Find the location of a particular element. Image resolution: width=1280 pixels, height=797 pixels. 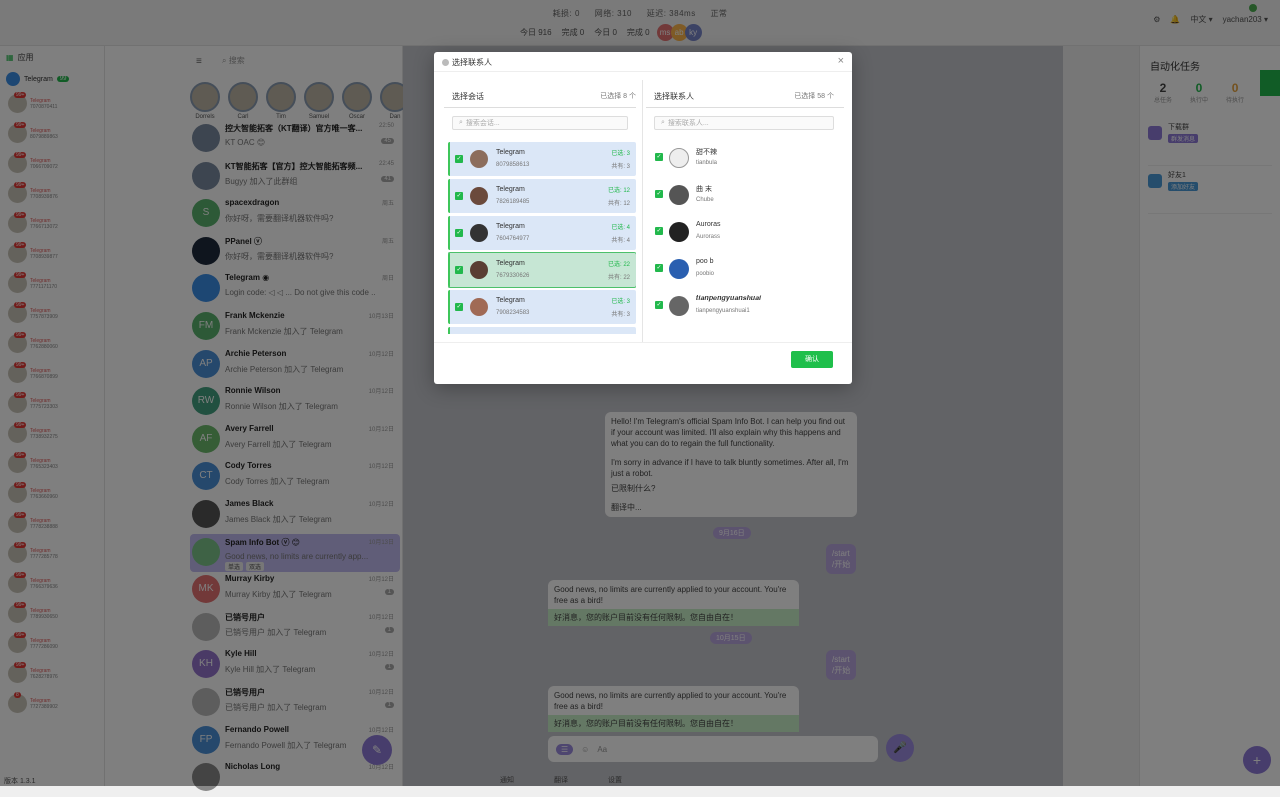

contact-name: 𝒕𝒊𝒂𝒏𝒑𝒆𝒏𝒈𝒚𝒖𝒂𝒏𝒔𝒉𝒖𝒂𝒊 is located at coordinates (728, 298).